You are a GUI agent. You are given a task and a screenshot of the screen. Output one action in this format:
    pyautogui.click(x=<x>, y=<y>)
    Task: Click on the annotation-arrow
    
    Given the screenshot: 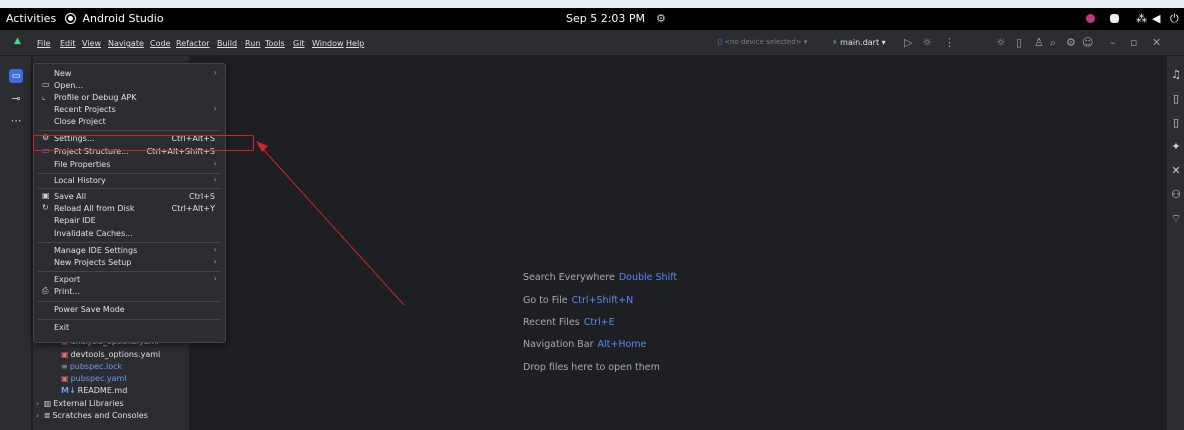 What is the action you would take?
    pyautogui.click(x=330, y=223)
    